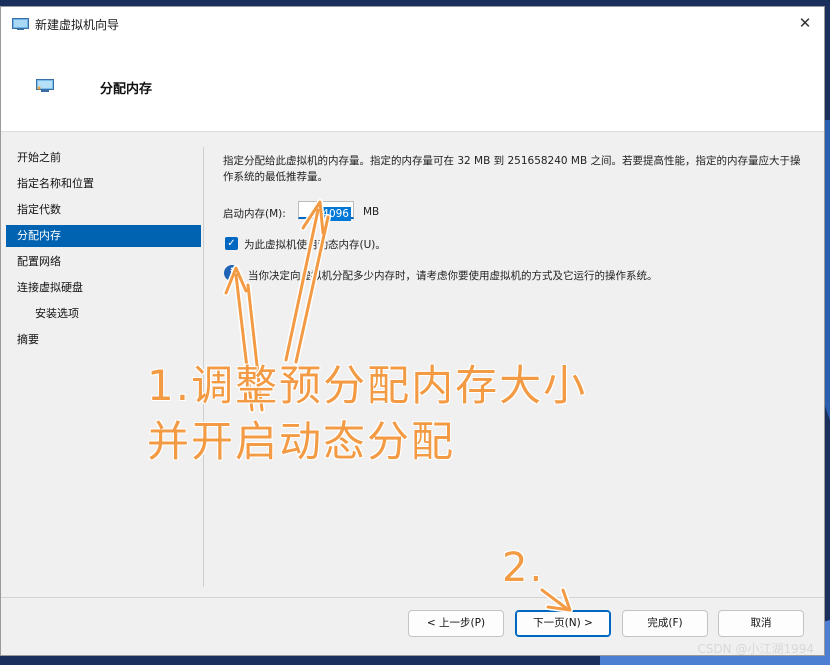 Image resolution: width=830 pixels, height=665 pixels. I want to click on annotation-step1-line2: 并开启动态分配, so click(301, 441).